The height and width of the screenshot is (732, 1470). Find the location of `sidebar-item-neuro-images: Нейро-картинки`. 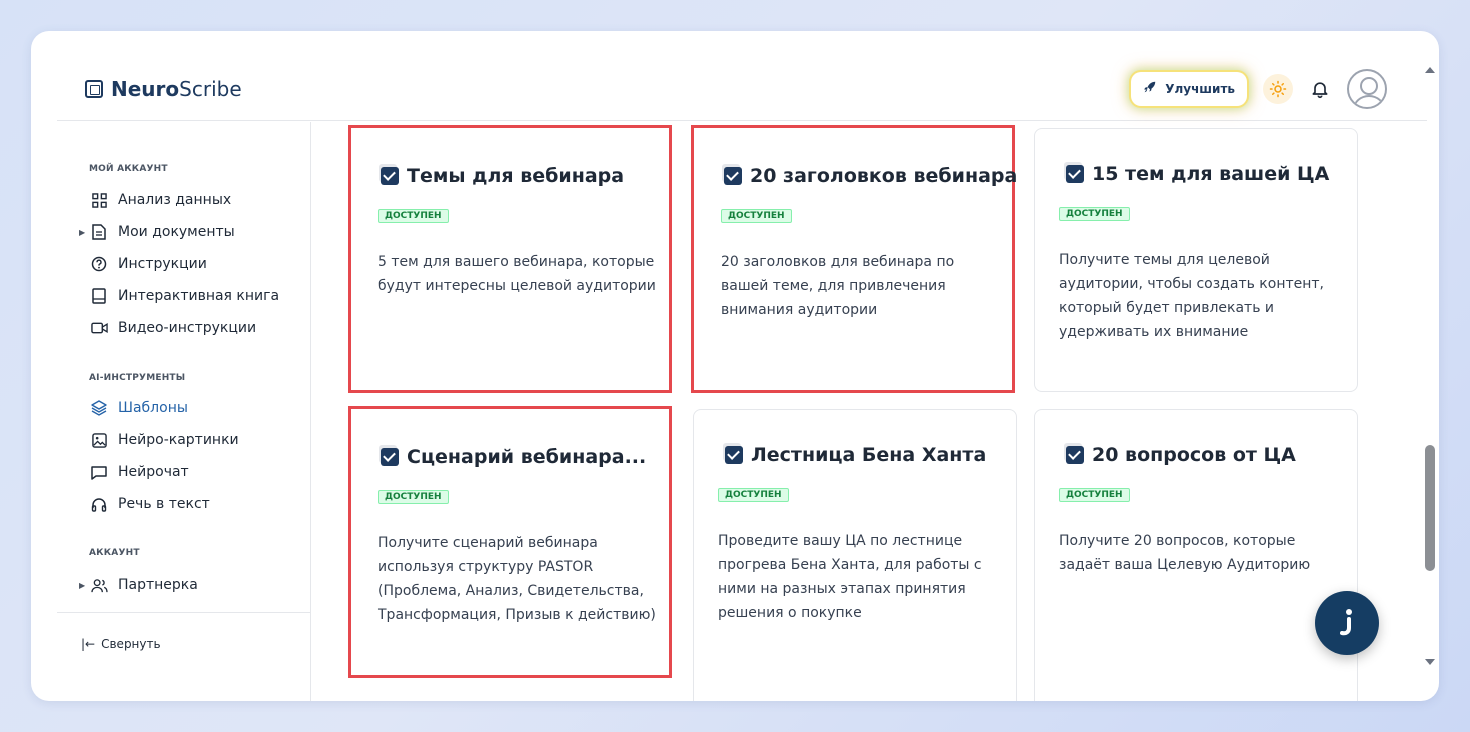

sidebar-item-neuro-images: Нейро-картинки is located at coordinates (184, 440).